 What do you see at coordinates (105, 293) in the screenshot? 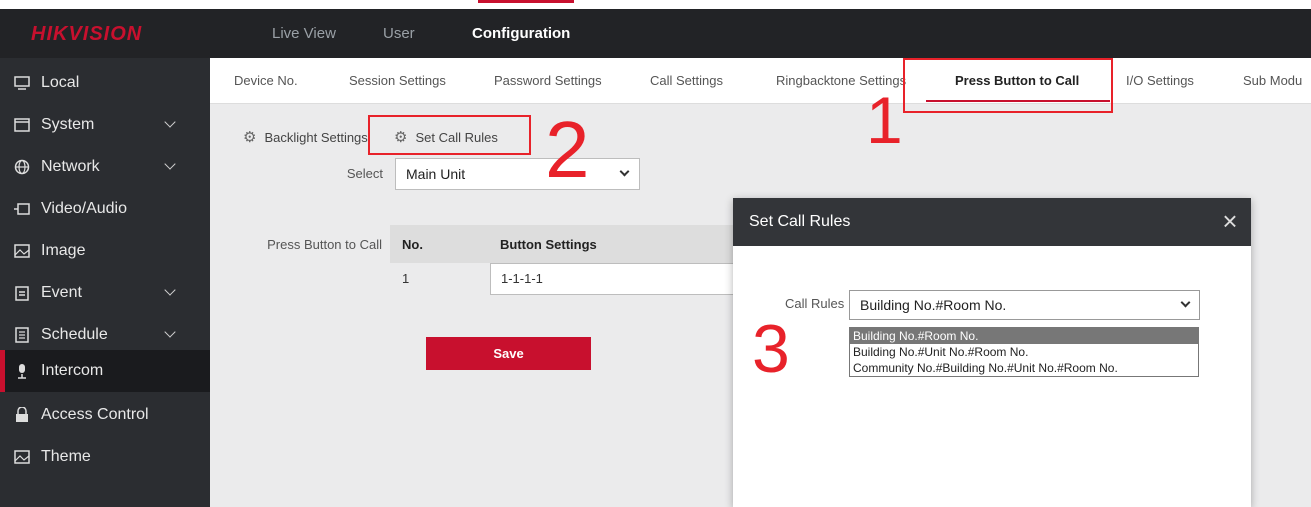
I see `sidebar-item-event: Event` at bounding box center [105, 293].